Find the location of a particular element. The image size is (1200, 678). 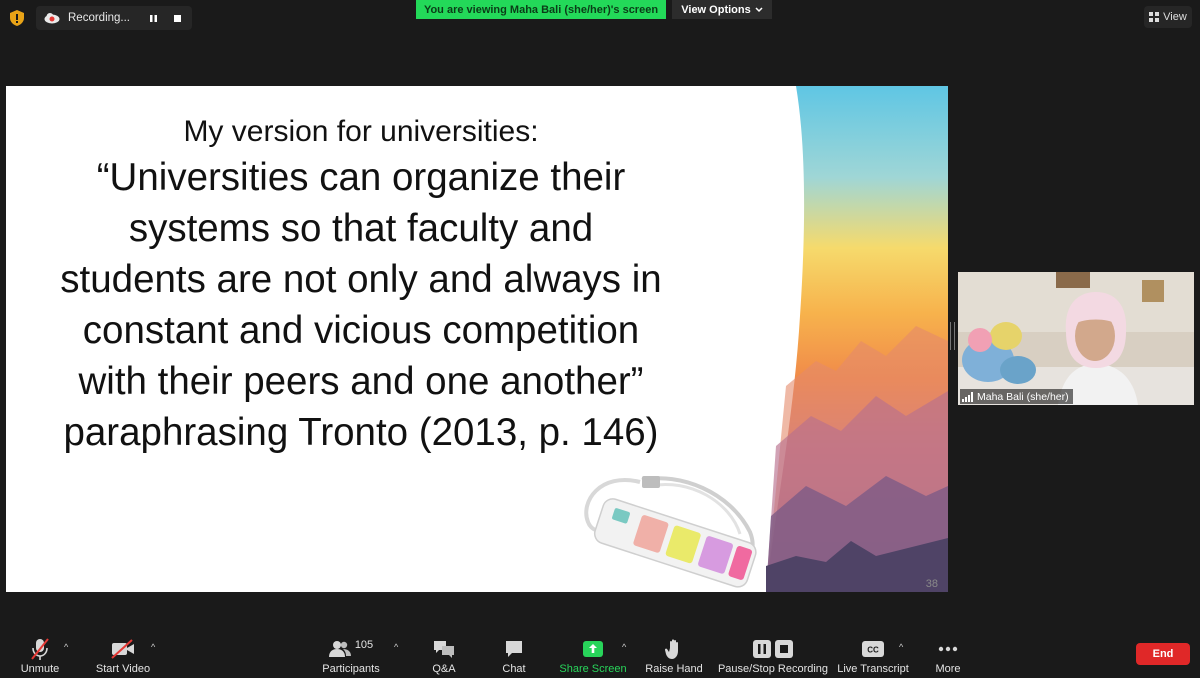

quote-line: with their peers and one another” is located at coordinates (361, 381).